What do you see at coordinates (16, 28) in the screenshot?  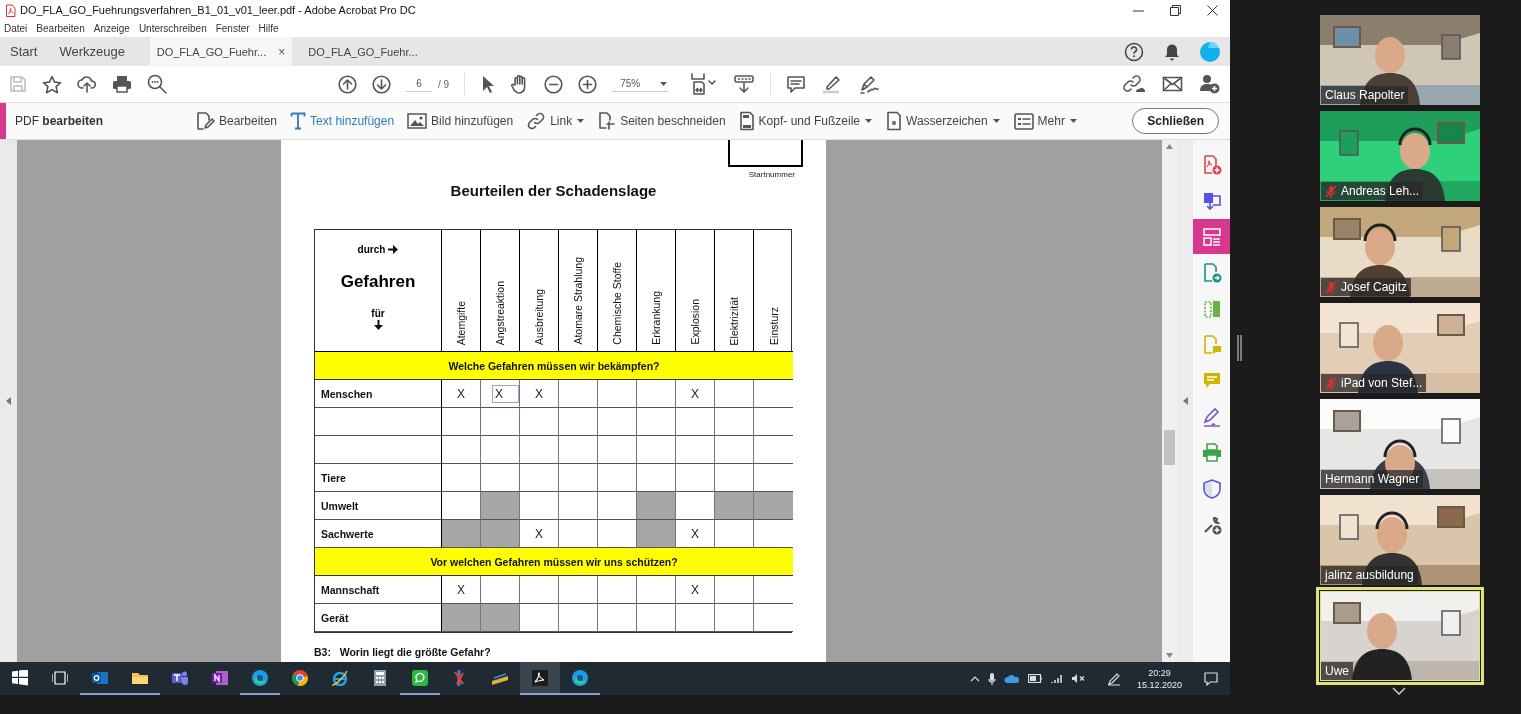 I see `menu-item: Datei` at bounding box center [16, 28].